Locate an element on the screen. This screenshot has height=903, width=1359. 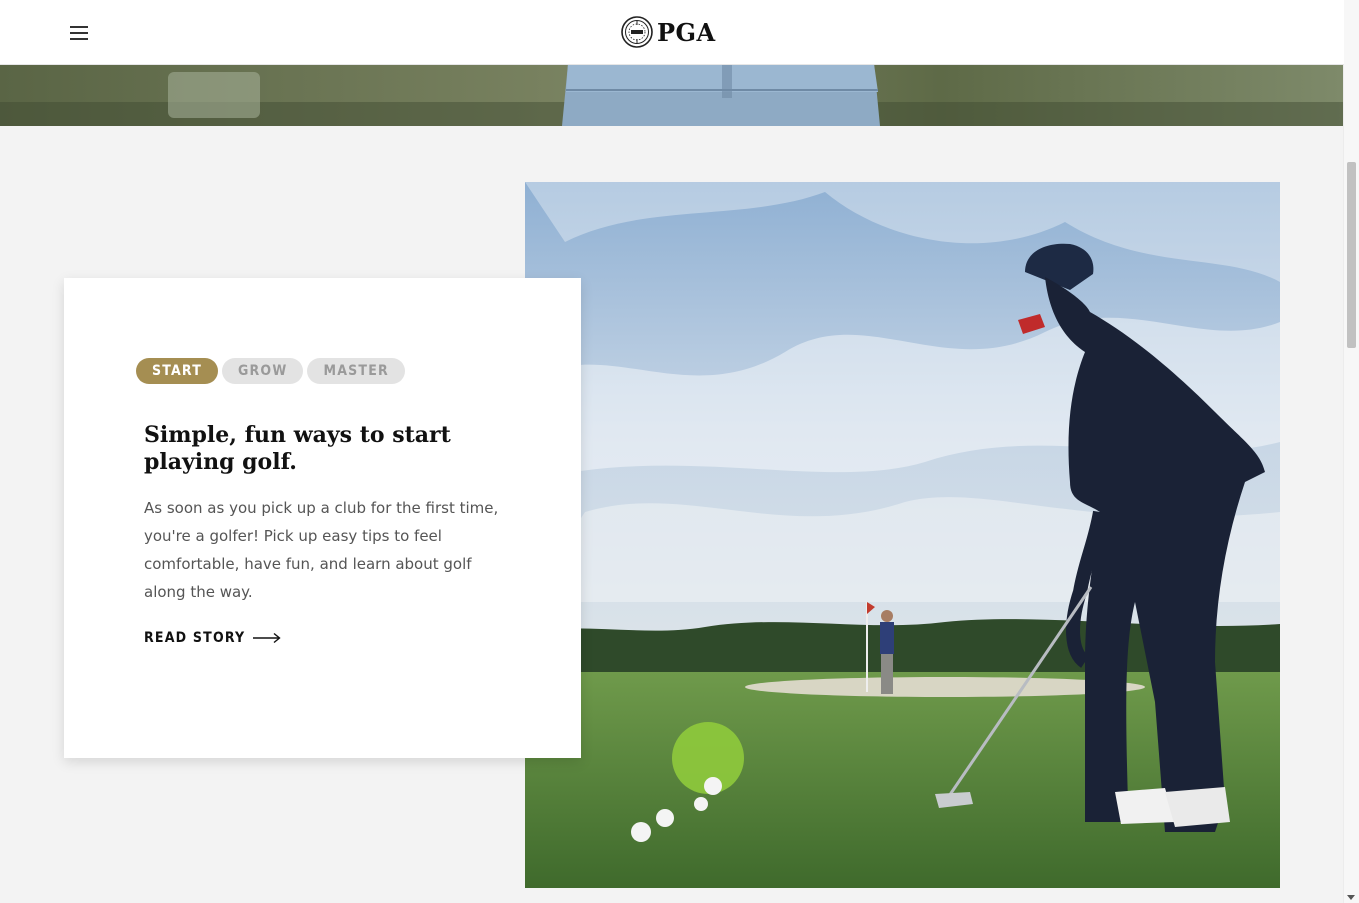
pga-logo: PGA is located at coordinates (668, 32).